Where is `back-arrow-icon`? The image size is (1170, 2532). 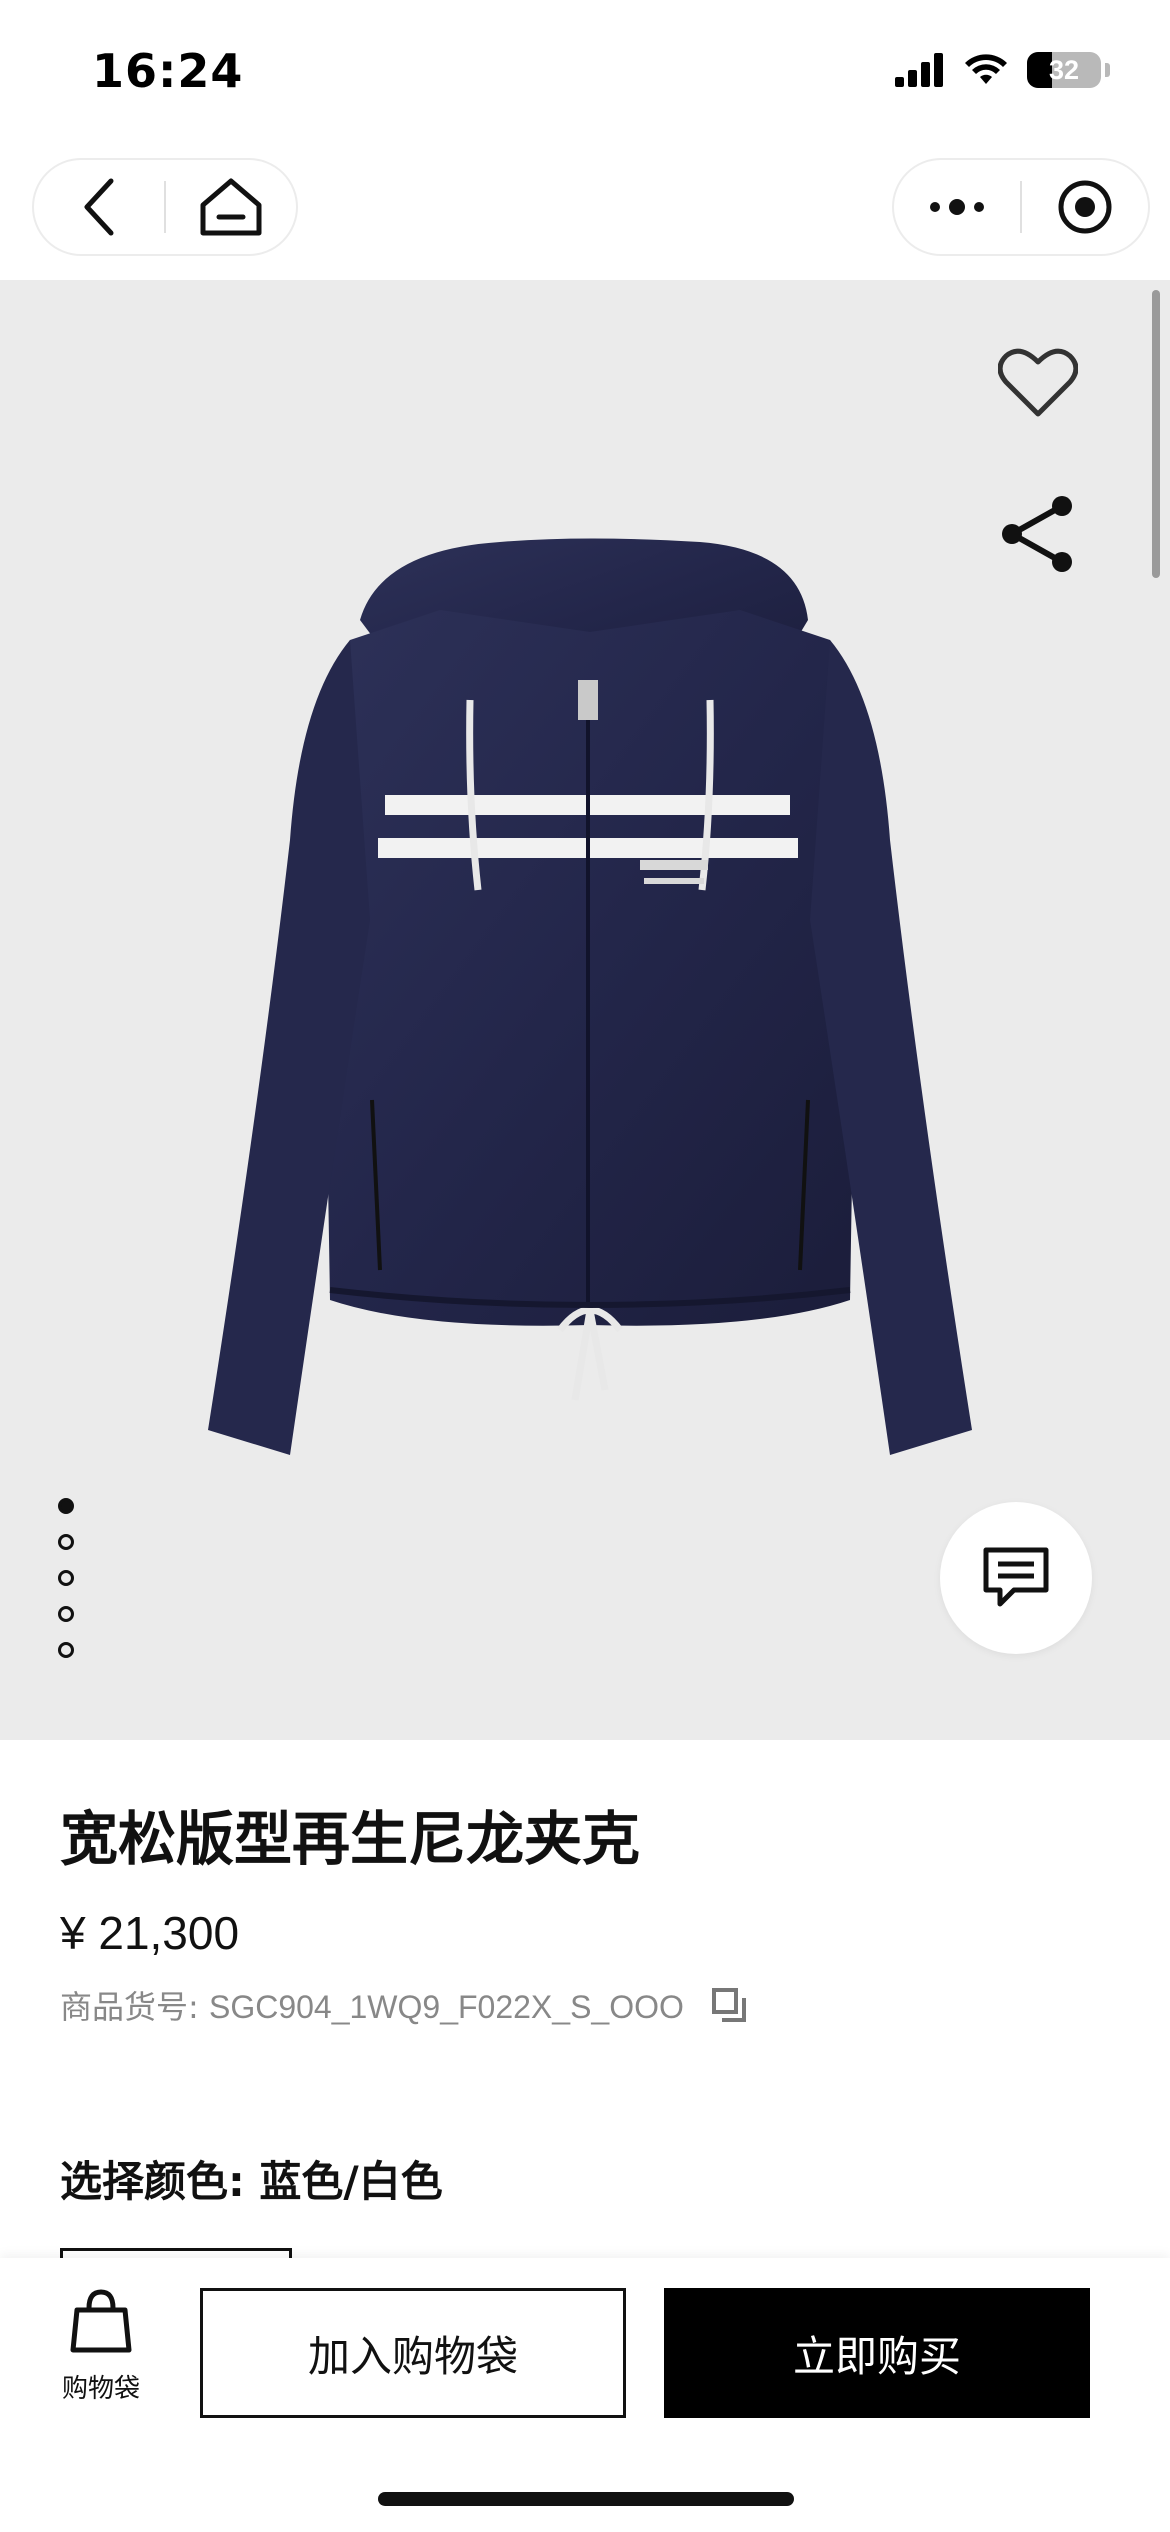 back-arrow-icon is located at coordinates (99, 207).